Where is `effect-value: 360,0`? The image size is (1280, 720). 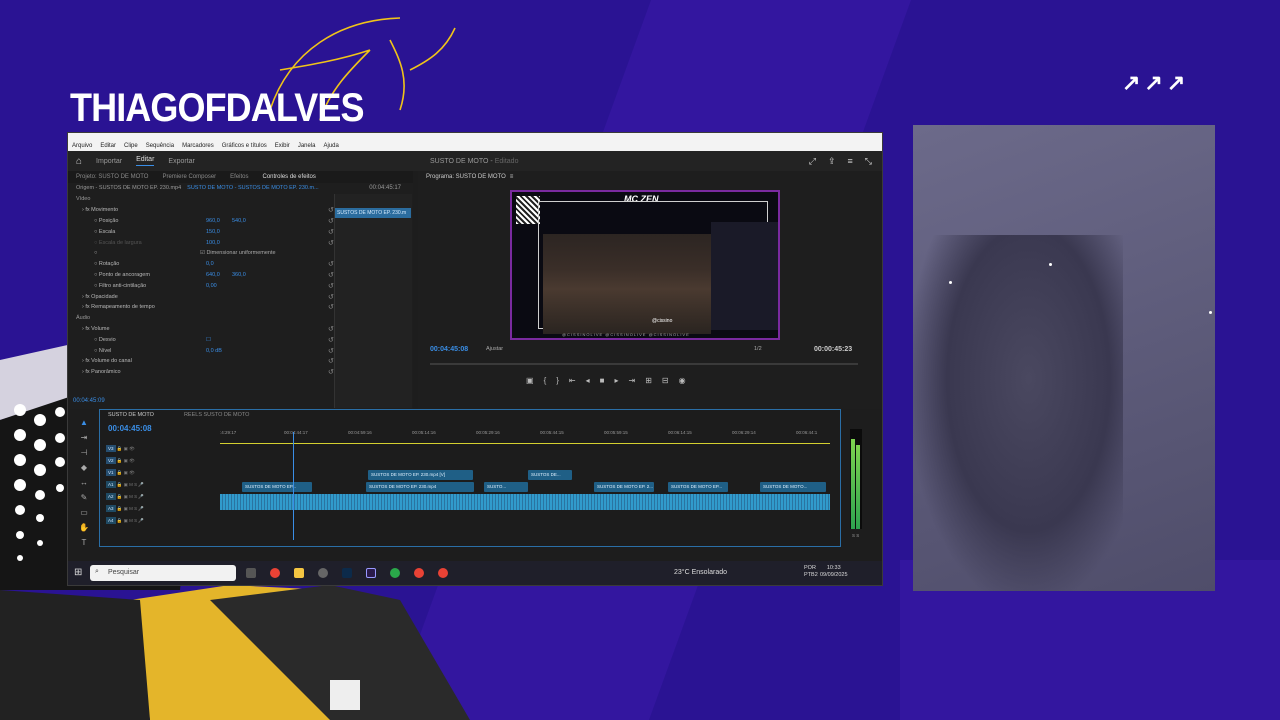
effect-value: 360,0 is located at coordinates (239, 275).